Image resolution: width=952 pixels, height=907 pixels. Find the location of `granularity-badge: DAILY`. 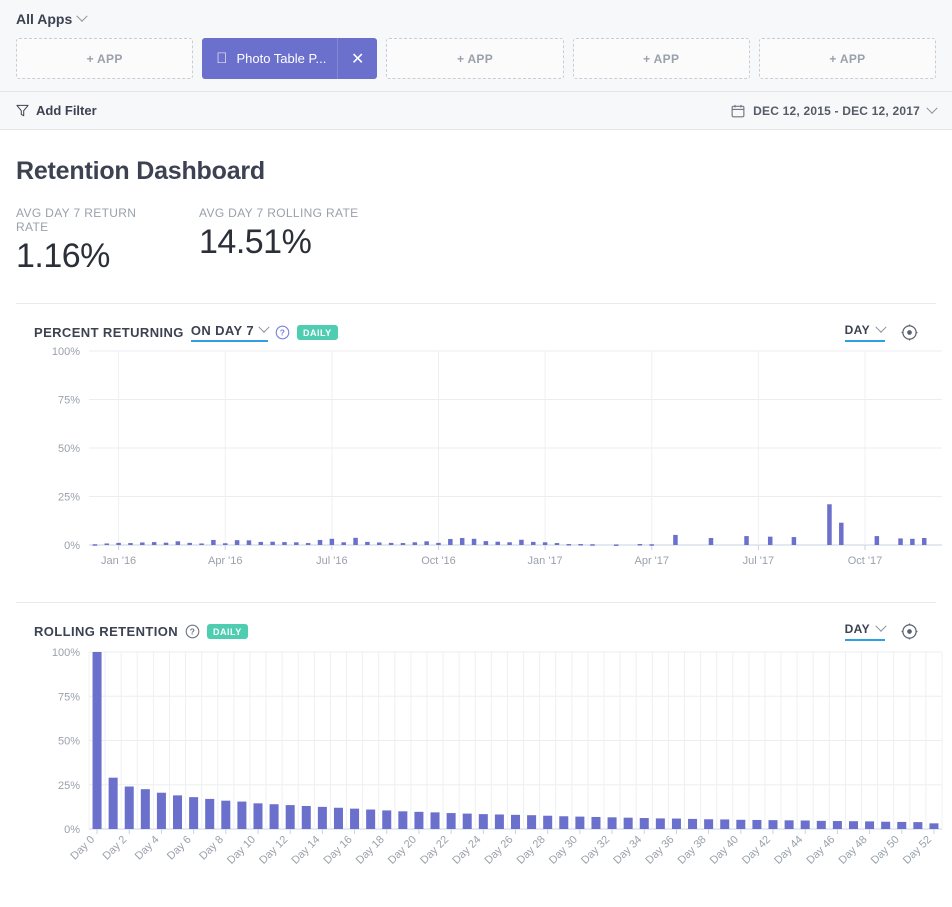

granularity-badge: DAILY is located at coordinates (227, 631).